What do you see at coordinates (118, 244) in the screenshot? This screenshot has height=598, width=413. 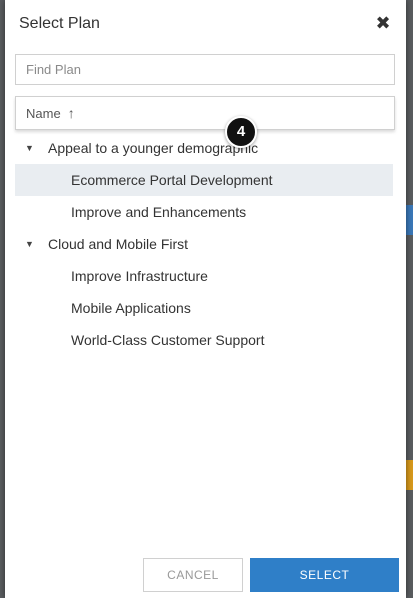 I see `tree-group-label: Cloud and Mobile First` at bounding box center [118, 244].